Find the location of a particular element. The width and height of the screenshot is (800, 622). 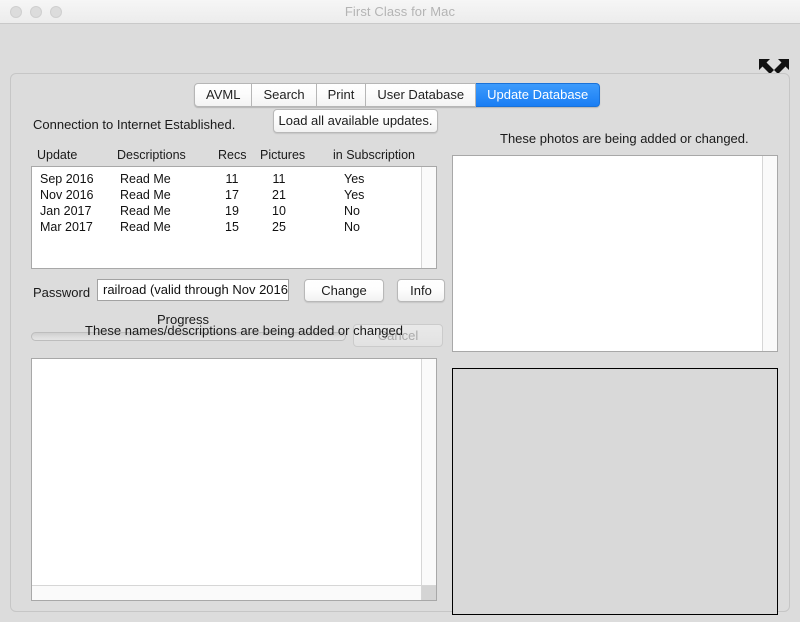

column-header-pictures: Pictures is located at coordinates (283, 155).